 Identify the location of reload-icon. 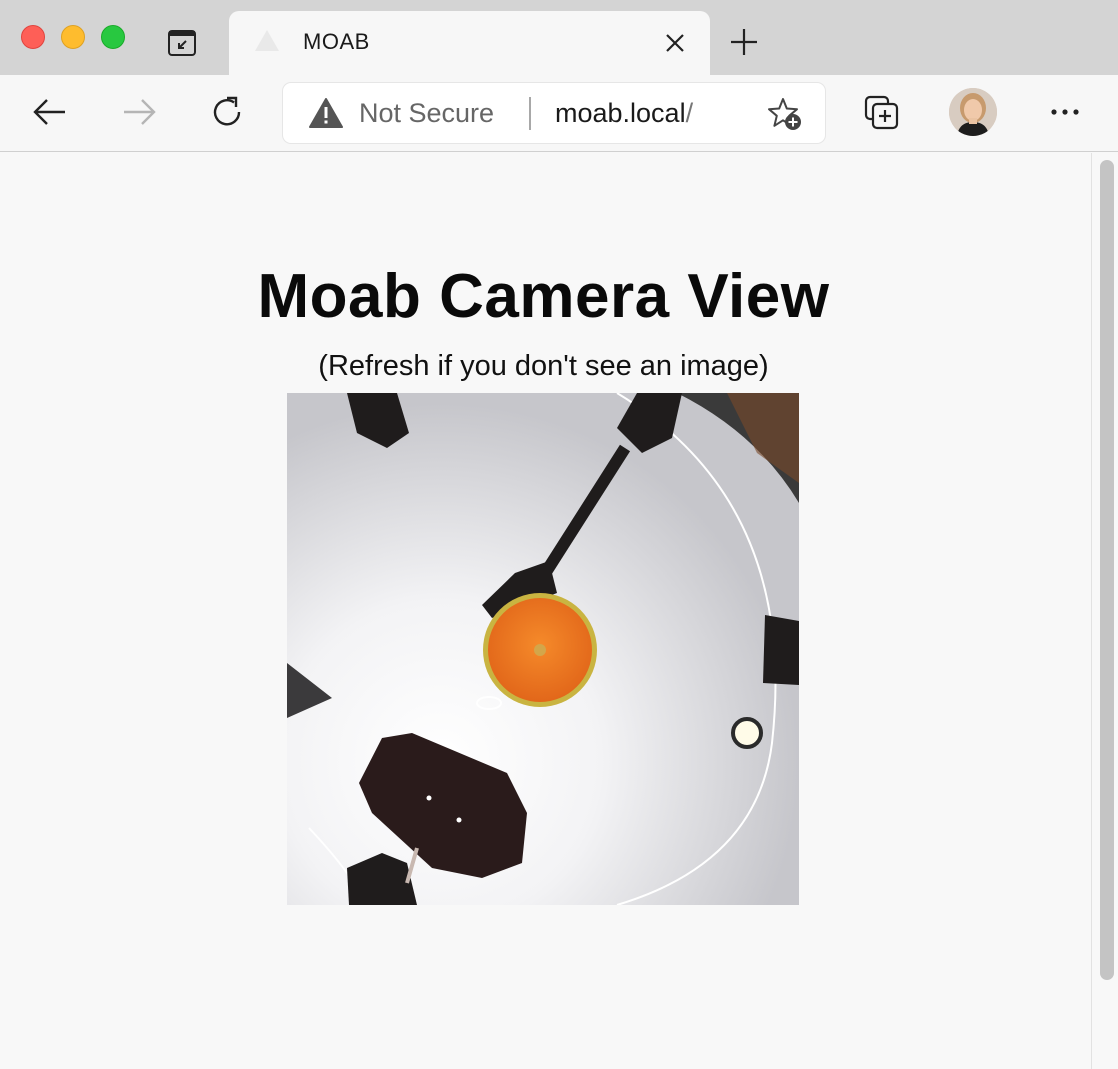
(227, 111).